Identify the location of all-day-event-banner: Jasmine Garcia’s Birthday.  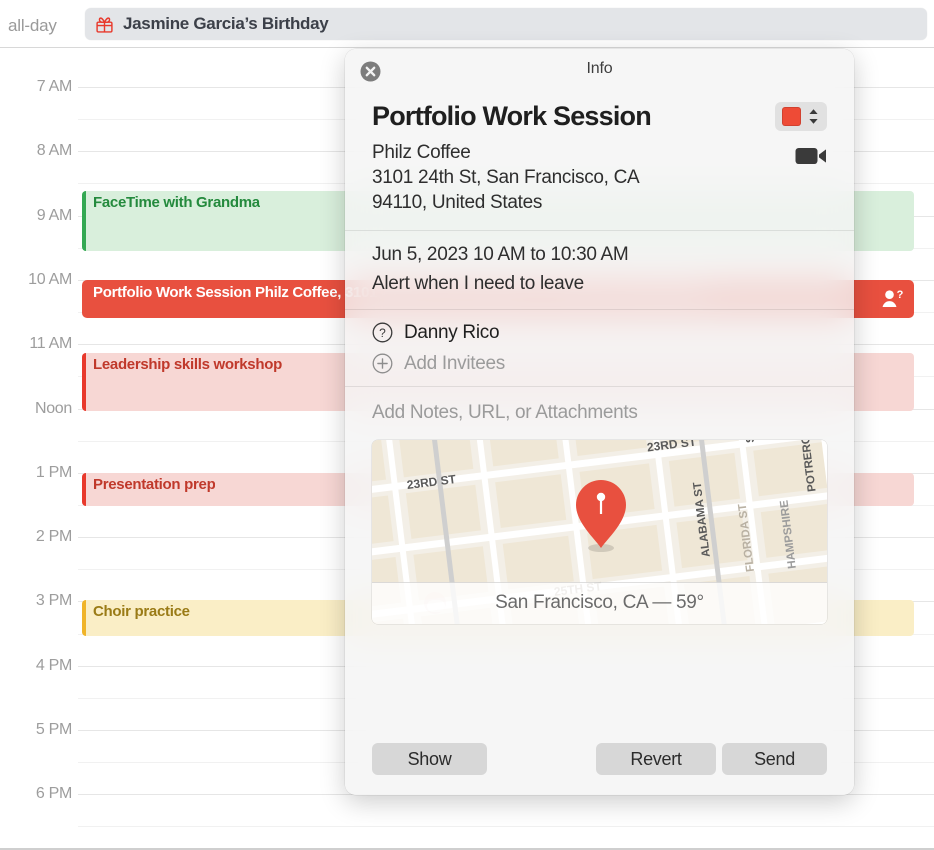
(506, 24).